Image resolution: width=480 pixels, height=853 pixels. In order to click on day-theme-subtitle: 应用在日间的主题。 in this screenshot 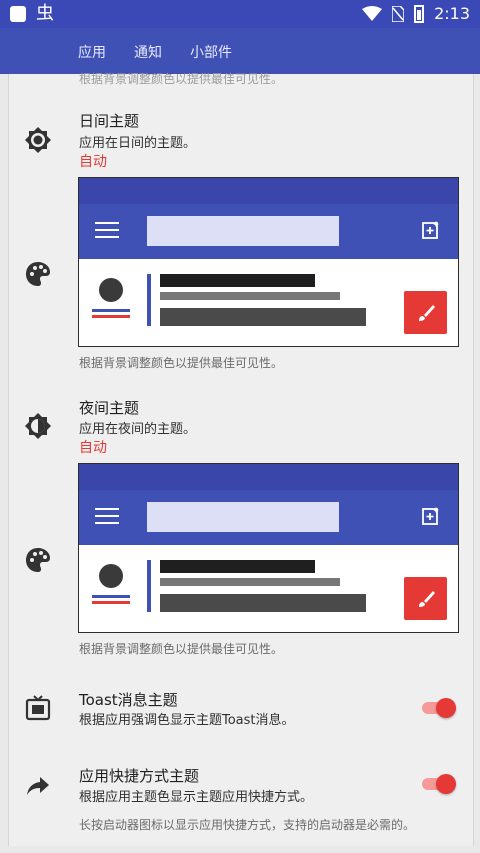, I will do `click(138, 143)`.